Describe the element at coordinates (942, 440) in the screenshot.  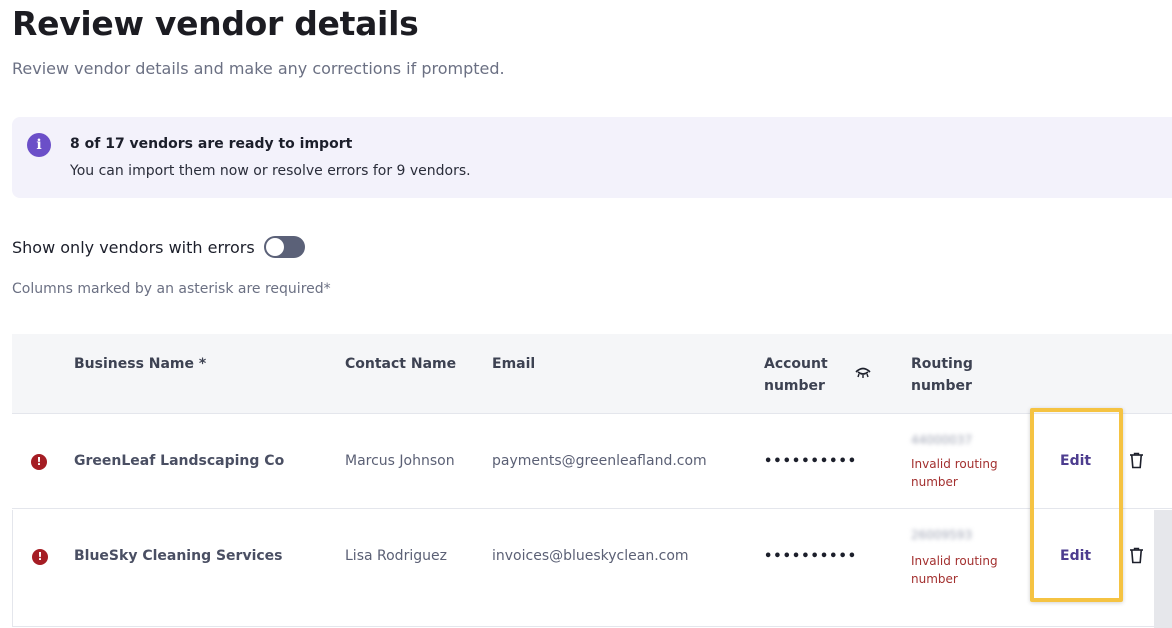
I see `routing-number-cell: 44000037` at that location.